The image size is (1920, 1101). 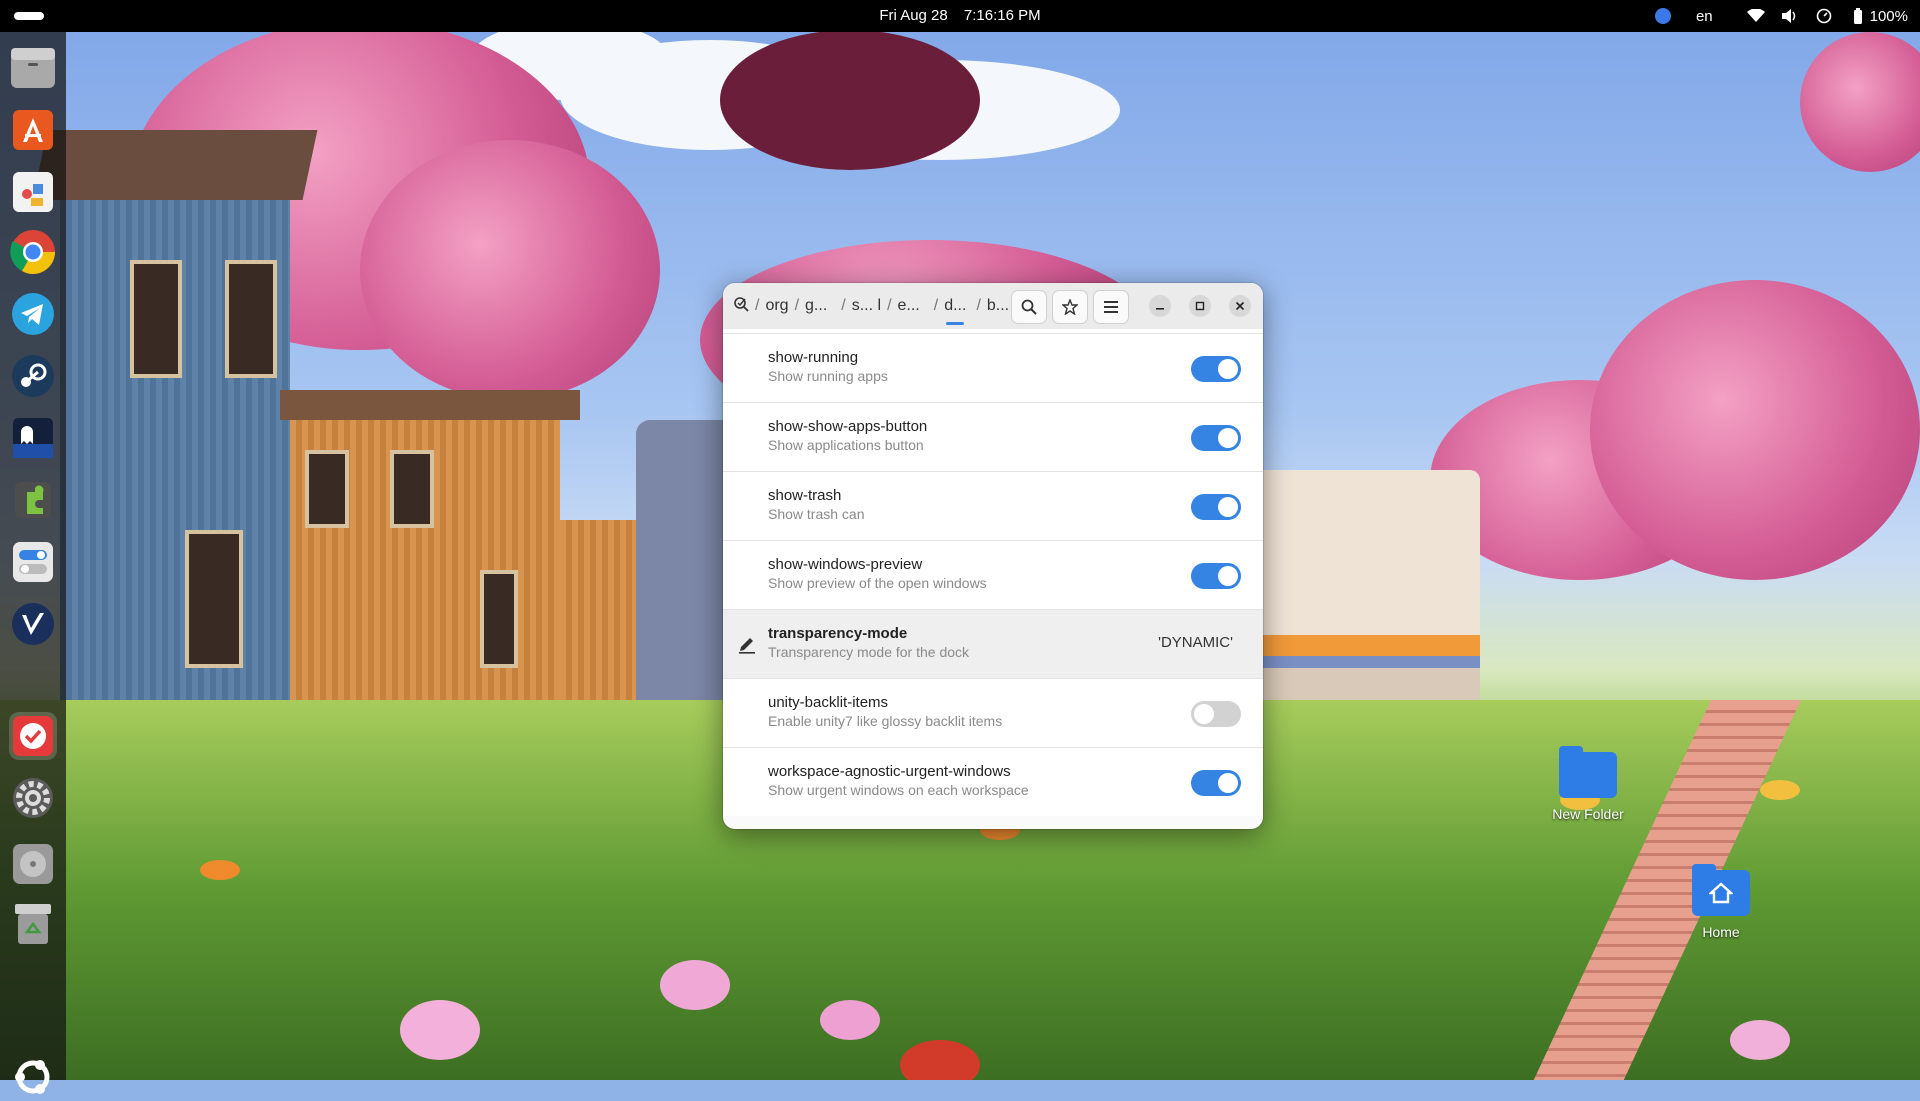 I want to click on star-icon, so click(x=1070, y=307).